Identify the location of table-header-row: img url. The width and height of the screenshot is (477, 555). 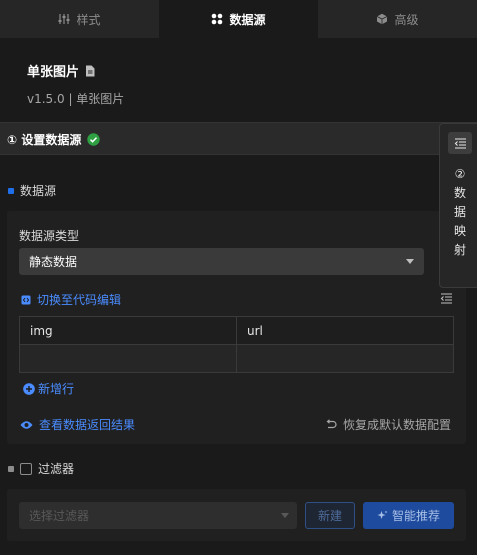
(236, 330).